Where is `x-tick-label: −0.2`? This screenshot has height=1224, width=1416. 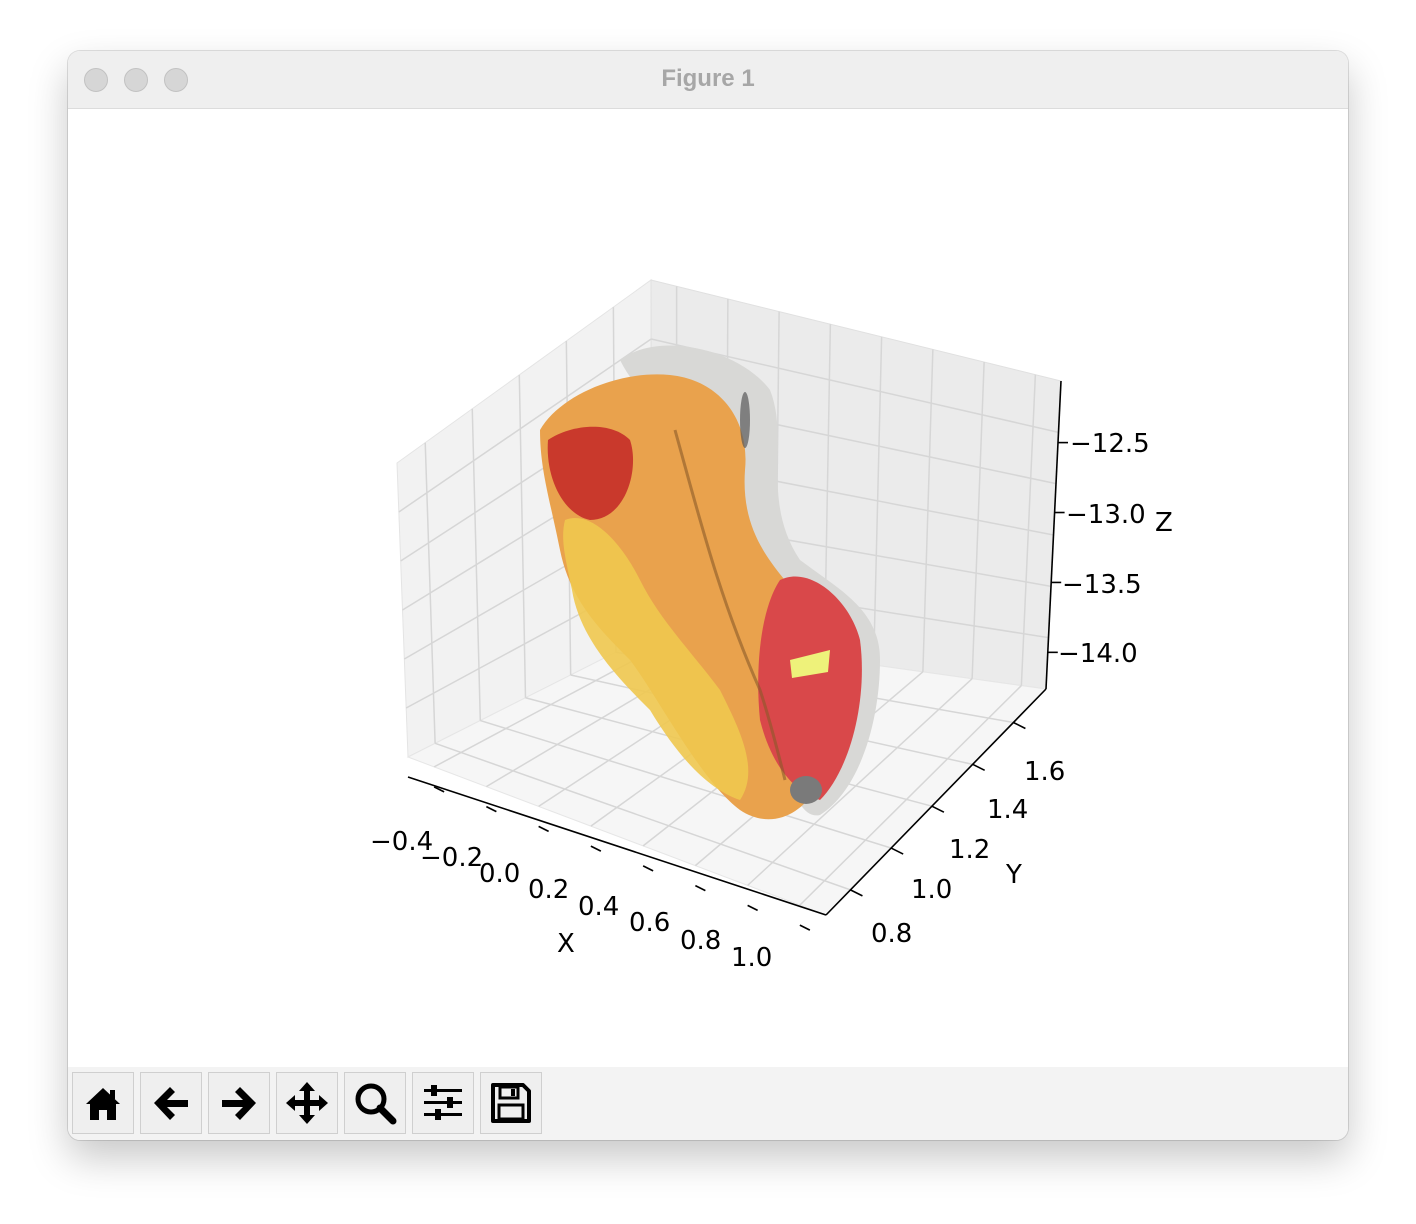
x-tick-label: −0.2 is located at coordinates (451, 858).